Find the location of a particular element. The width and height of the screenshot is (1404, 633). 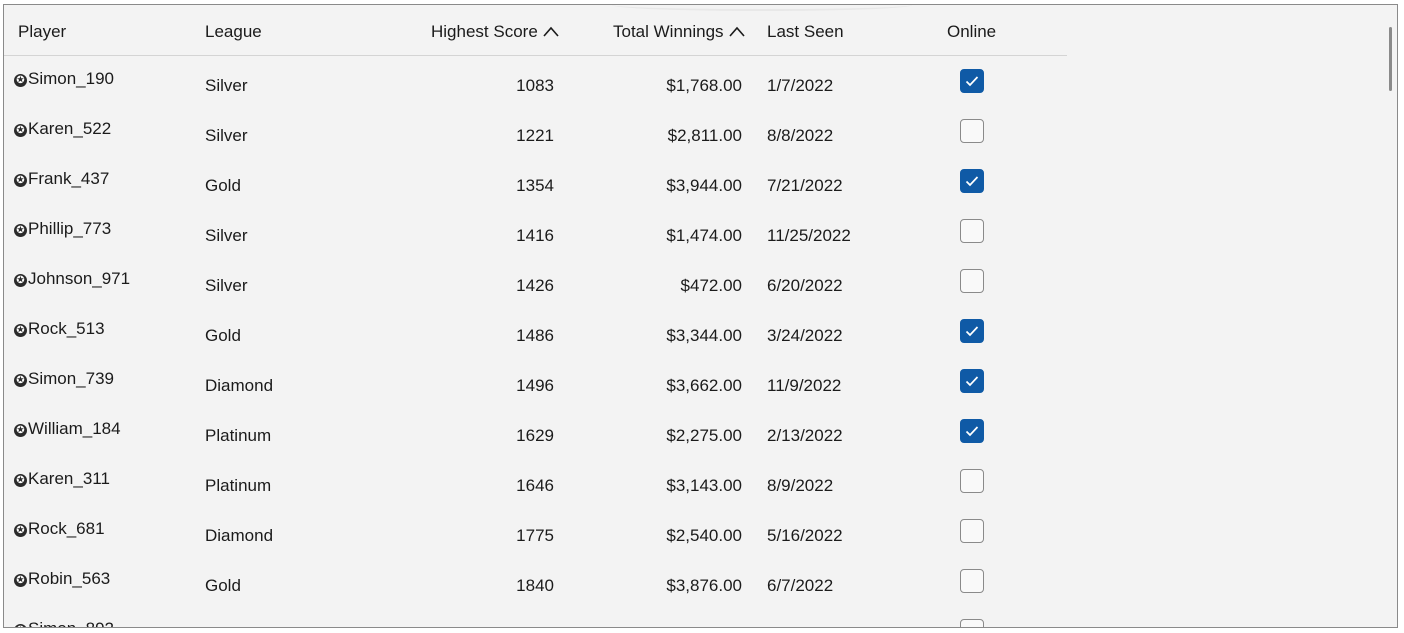

column-header-player-label: Player is located at coordinates (42, 31).